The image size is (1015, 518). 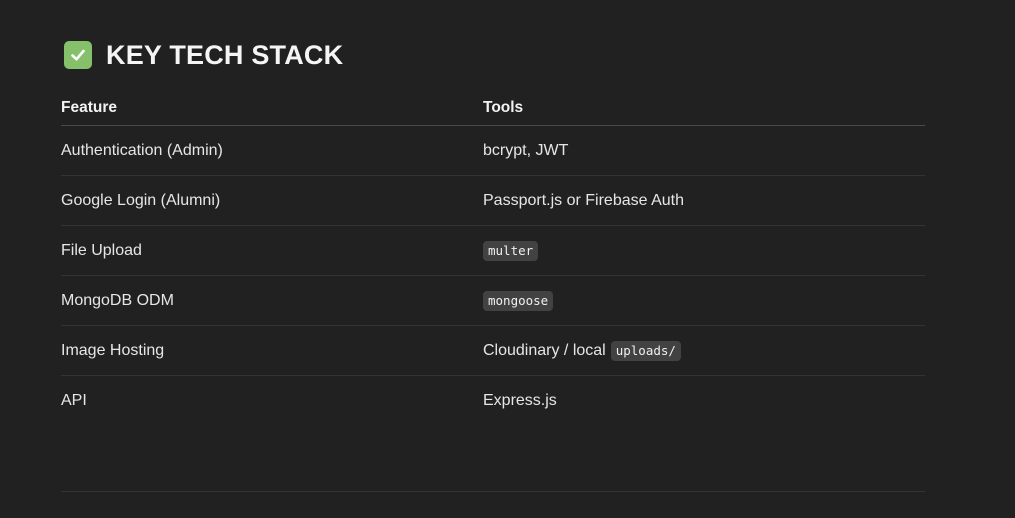 What do you see at coordinates (89, 107) in the screenshot?
I see `column-header-feature: Feature` at bounding box center [89, 107].